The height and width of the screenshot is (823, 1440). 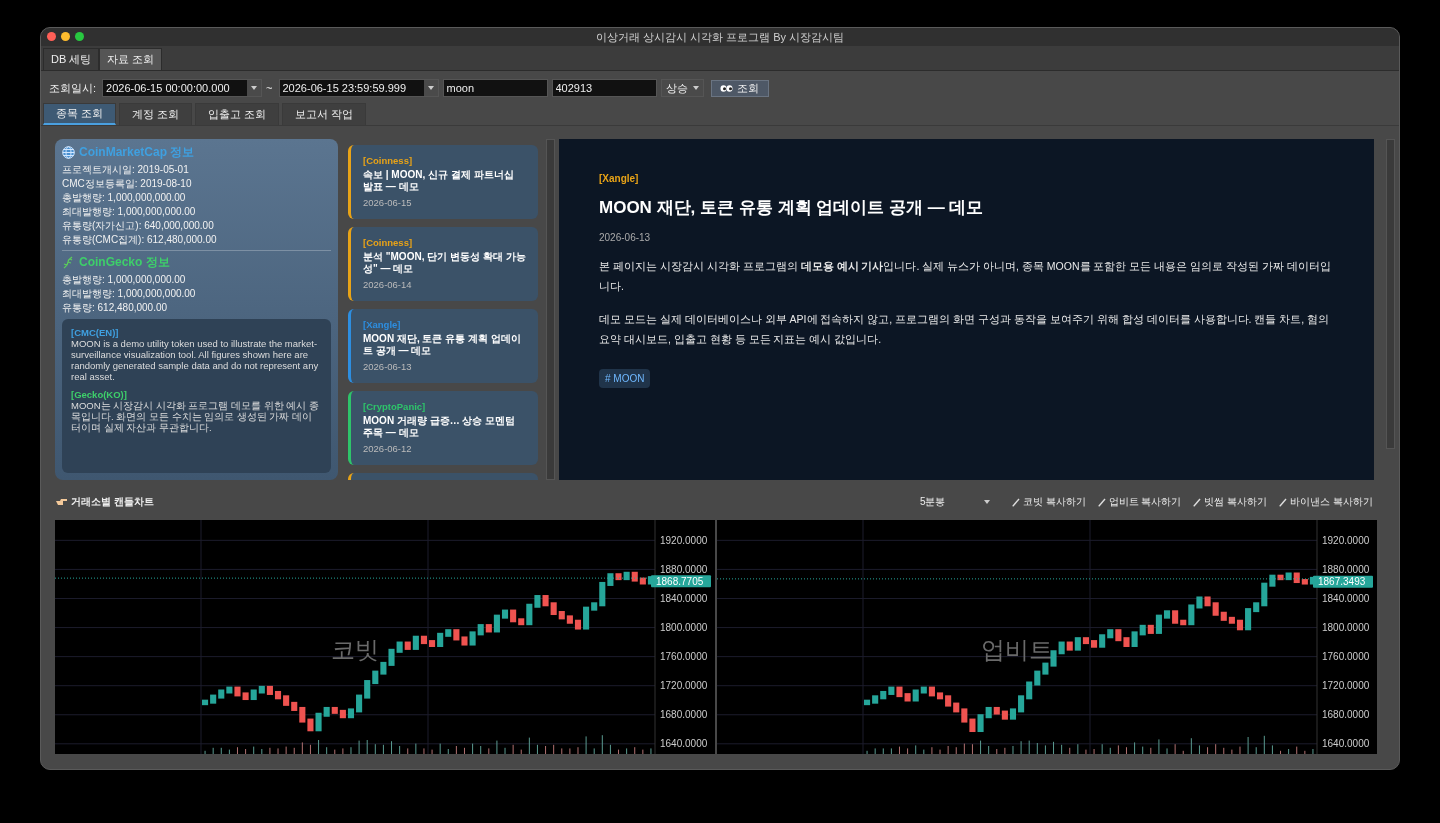 I want to click on info-line: 유통량(CMC집계): 612,480,000.00, so click(x=140, y=240).